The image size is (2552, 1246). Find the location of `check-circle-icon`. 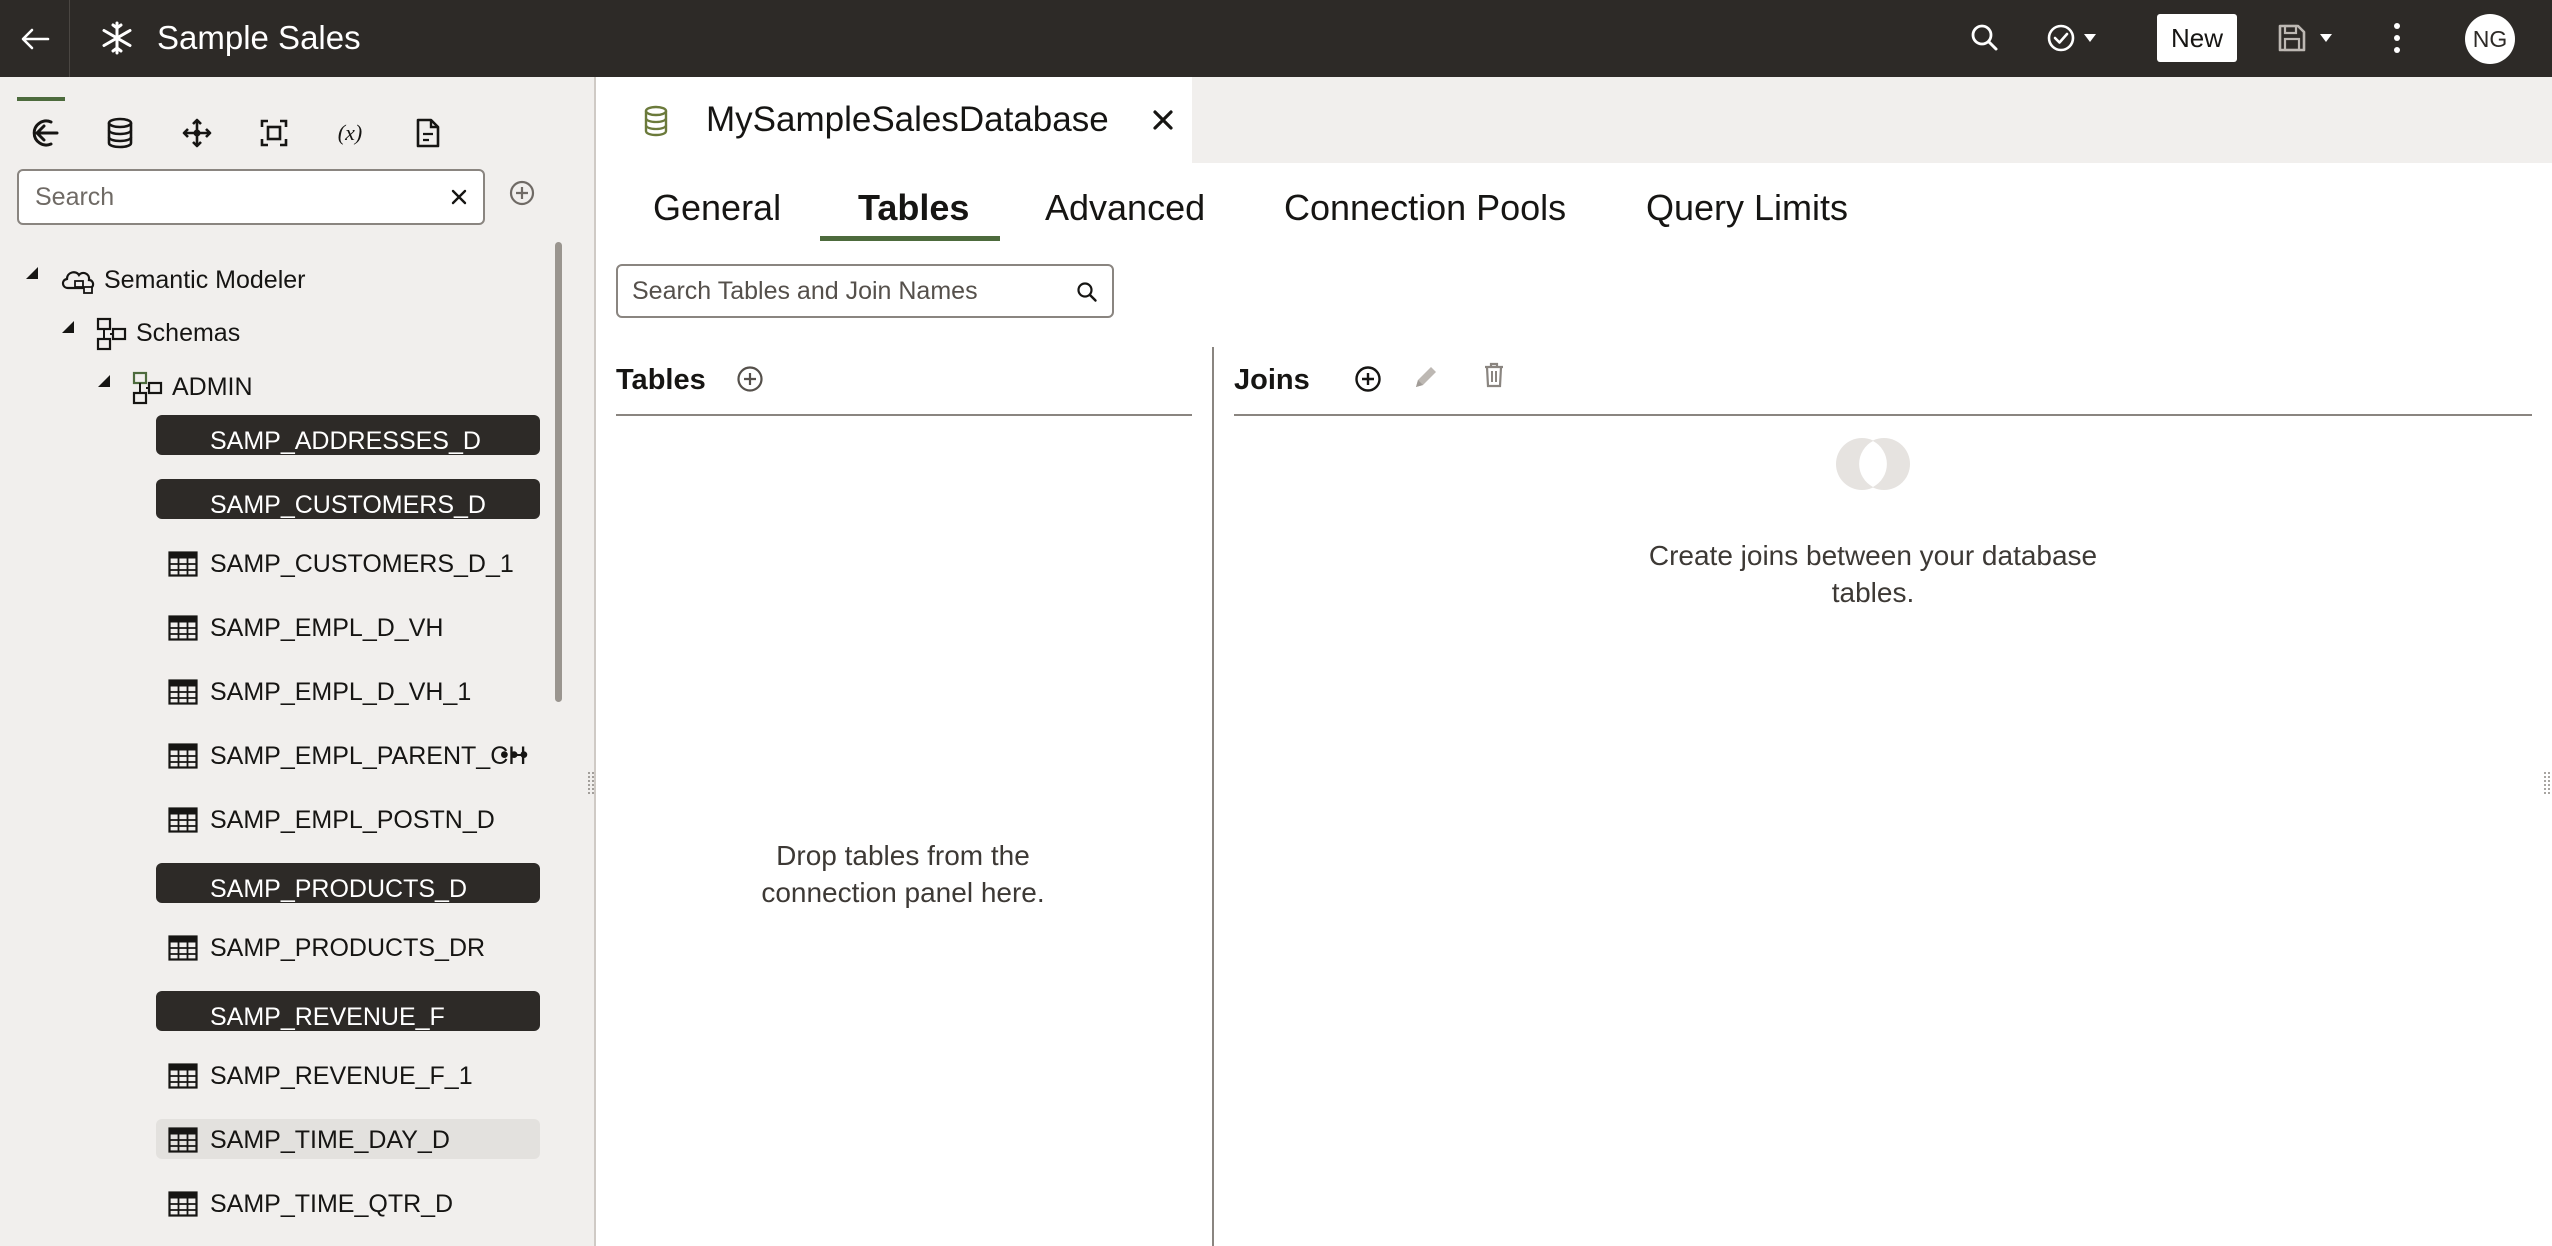

check-circle-icon is located at coordinates (2071, 38).